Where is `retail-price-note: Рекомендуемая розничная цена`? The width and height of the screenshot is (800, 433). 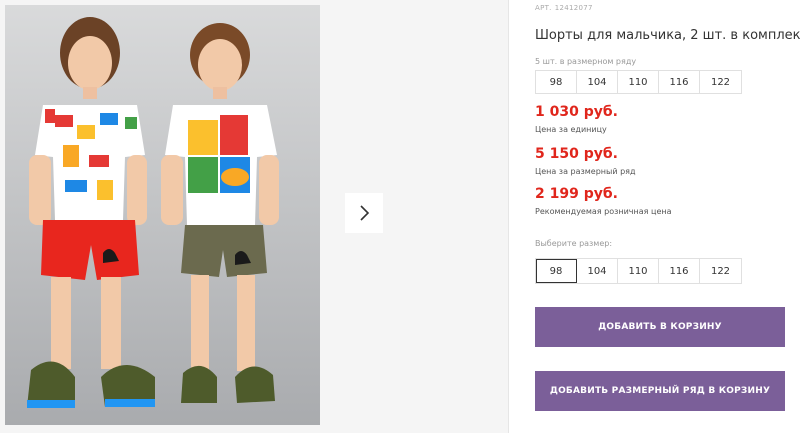
retail-price-note: Рекомендуемая розничная цена is located at coordinates (603, 211).